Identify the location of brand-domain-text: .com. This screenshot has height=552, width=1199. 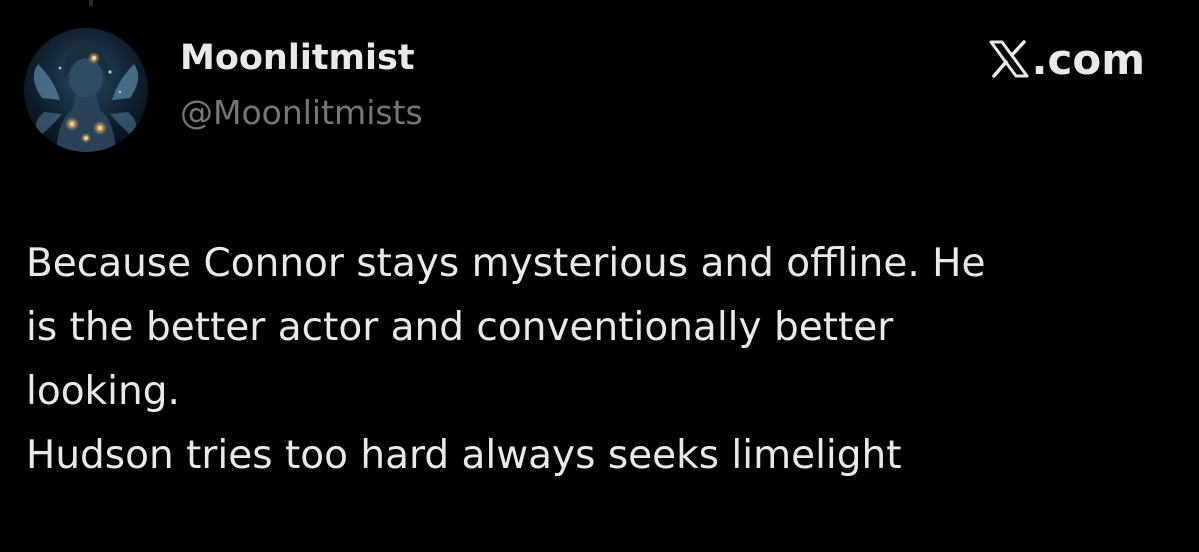
(1088, 59).